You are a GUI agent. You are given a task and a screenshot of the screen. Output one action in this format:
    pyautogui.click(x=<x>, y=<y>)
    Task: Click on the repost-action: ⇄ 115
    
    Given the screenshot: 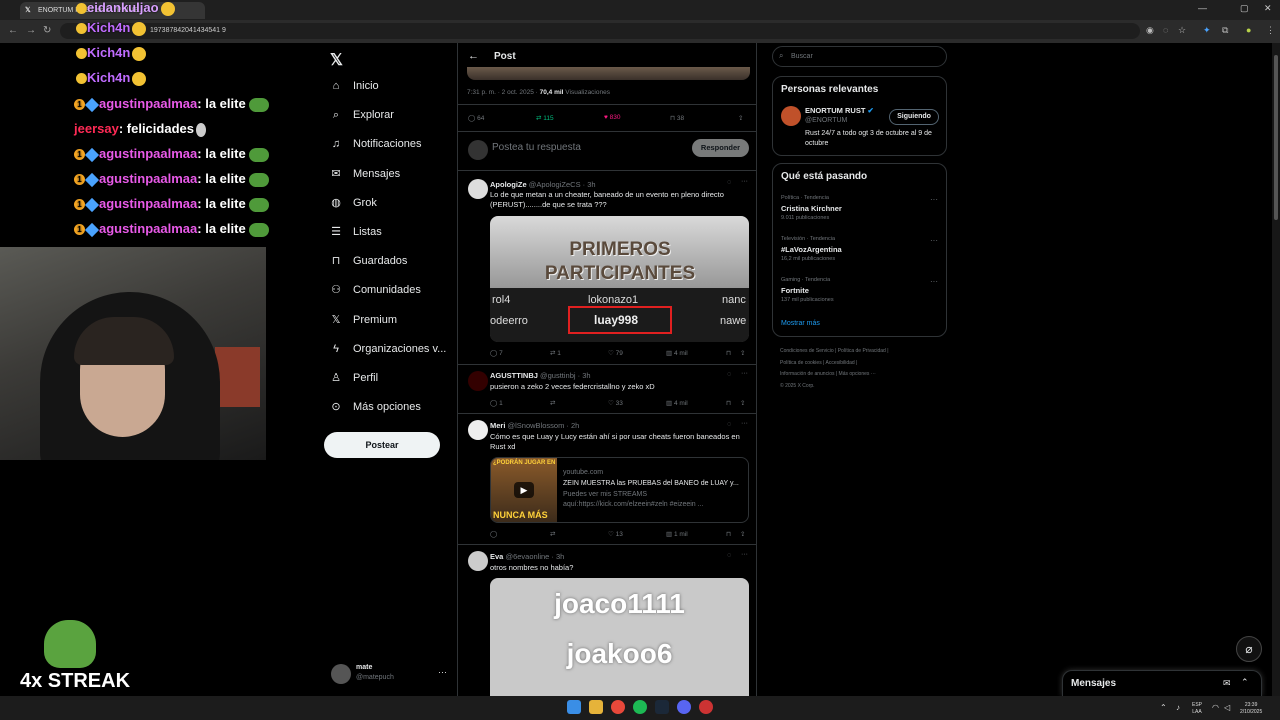 What is the action you would take?
    pyautogui.click(x=545, y=118)
    